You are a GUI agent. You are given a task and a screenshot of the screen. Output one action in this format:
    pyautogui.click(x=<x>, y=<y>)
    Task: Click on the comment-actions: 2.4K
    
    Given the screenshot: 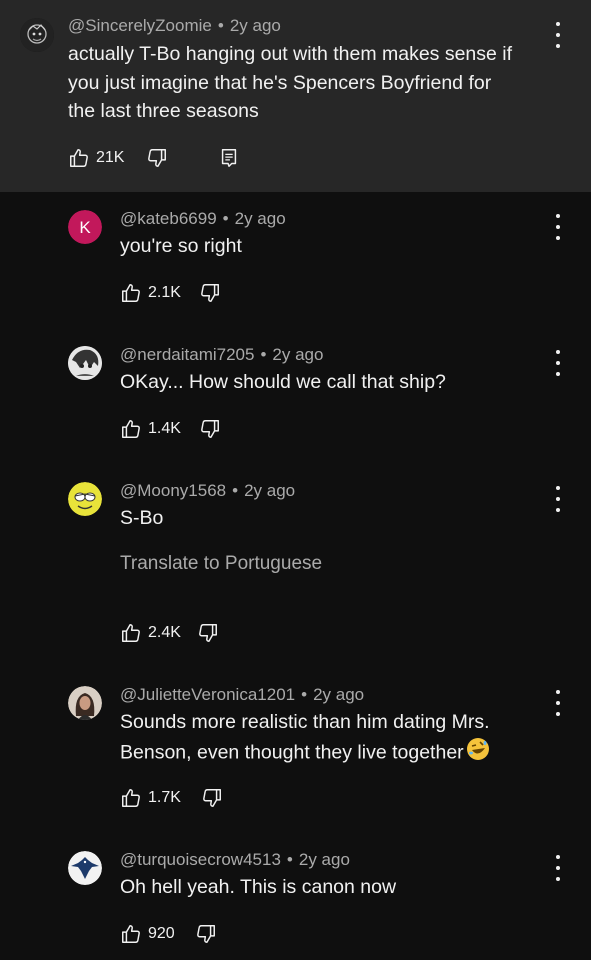 What is the action you would take?
    pyautogui.click(x=169, y=633)
    